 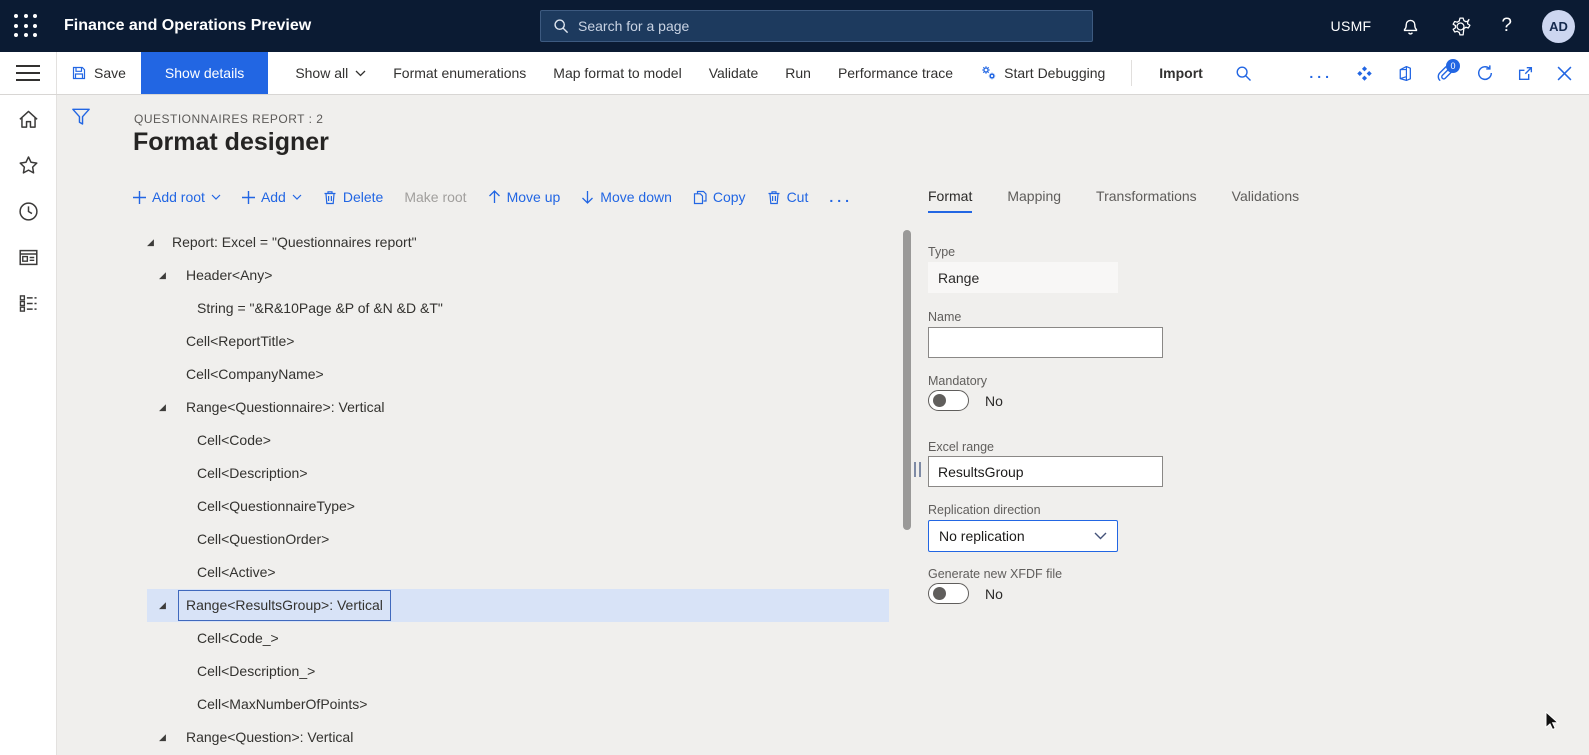 What do you see at coordinates (229, 119) in the screenshot?
I see `page-caption: QUESTIONNAIRES REPORT : 2` at bounding box center [229, 119].